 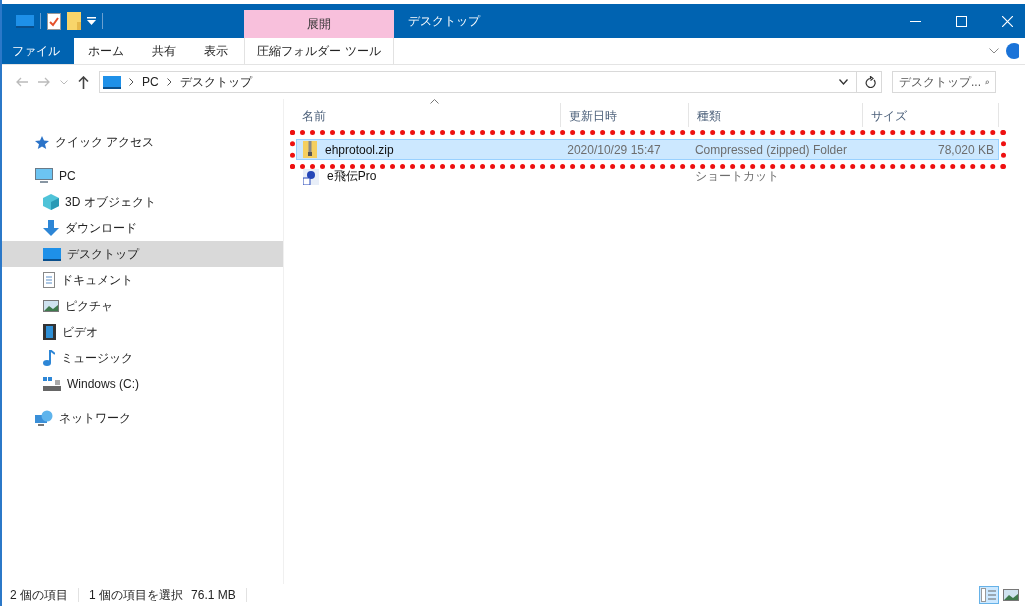 I want to click on checklist-icon, so click(x=54, y=21).